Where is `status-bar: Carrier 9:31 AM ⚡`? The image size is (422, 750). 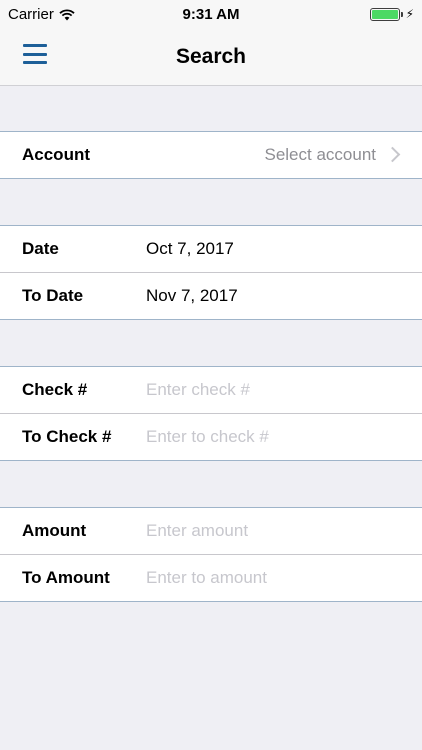
status-bar: Carrier 9:31 AM ⚡ is located at coordinates (211, 14).